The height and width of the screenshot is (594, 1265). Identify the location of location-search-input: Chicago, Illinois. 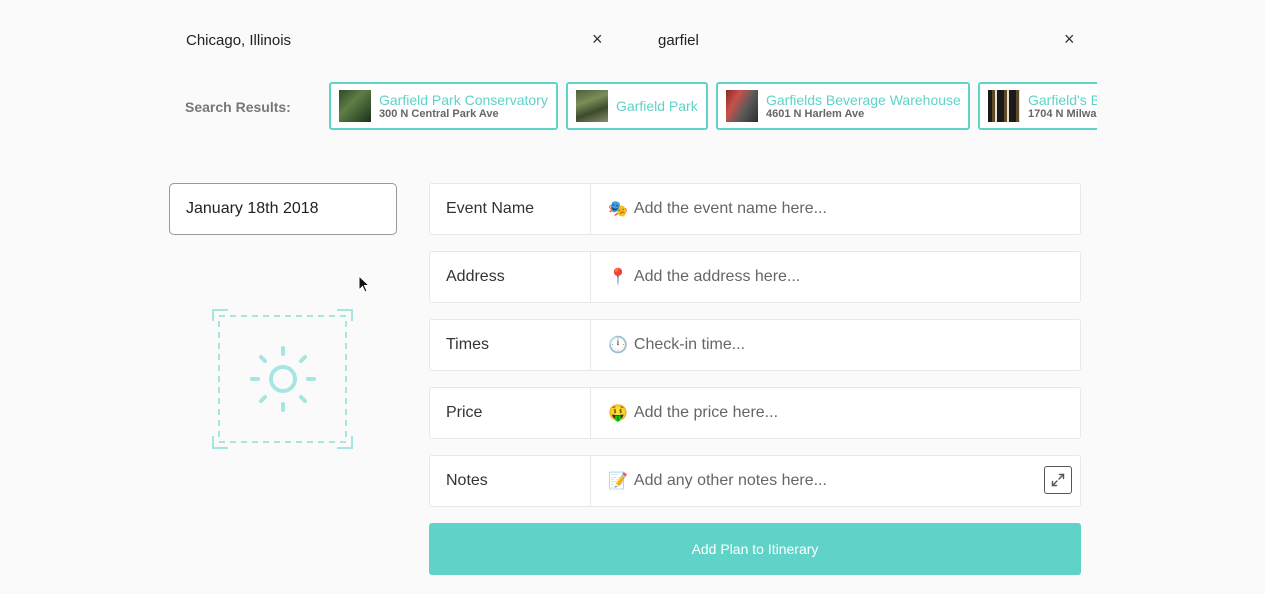
(238, 40).